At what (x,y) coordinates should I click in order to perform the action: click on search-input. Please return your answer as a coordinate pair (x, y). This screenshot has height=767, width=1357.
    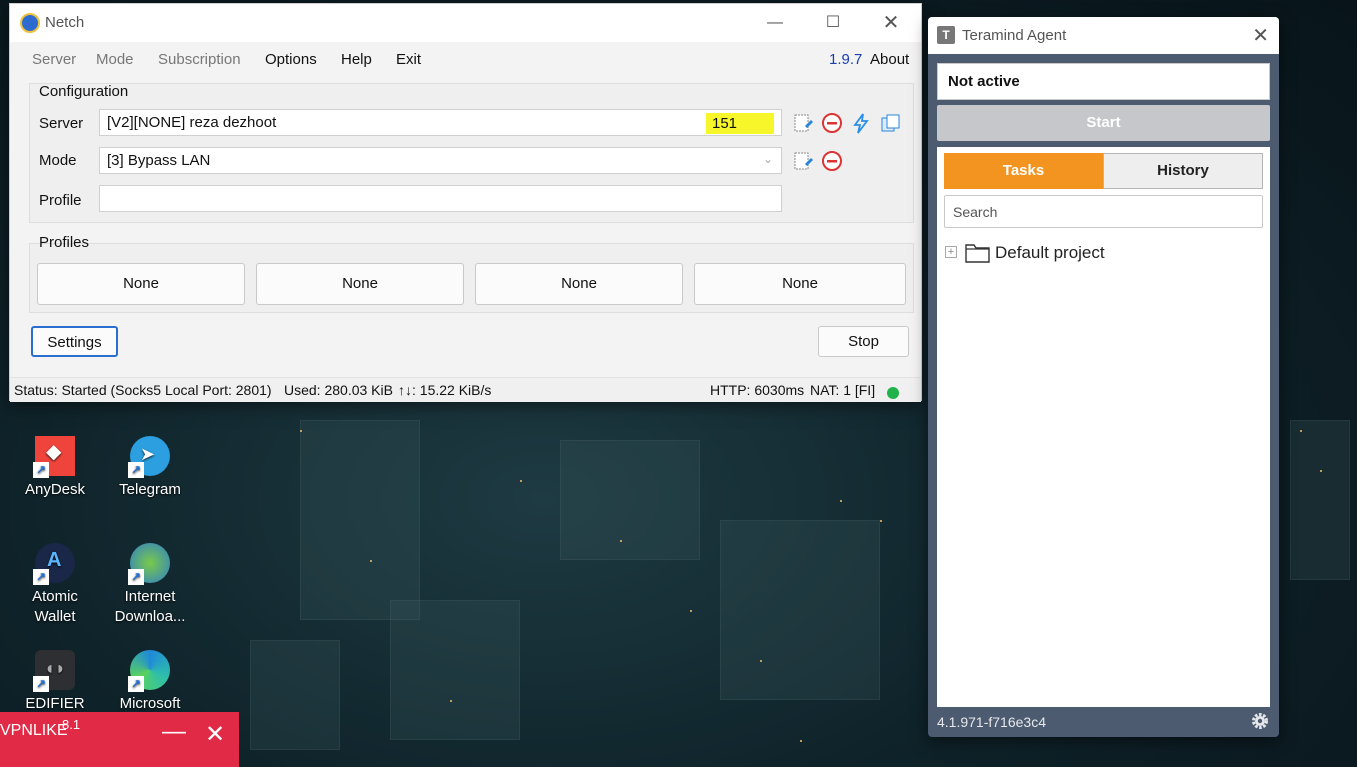
    Looking at the image, I should click on (1103, 211).